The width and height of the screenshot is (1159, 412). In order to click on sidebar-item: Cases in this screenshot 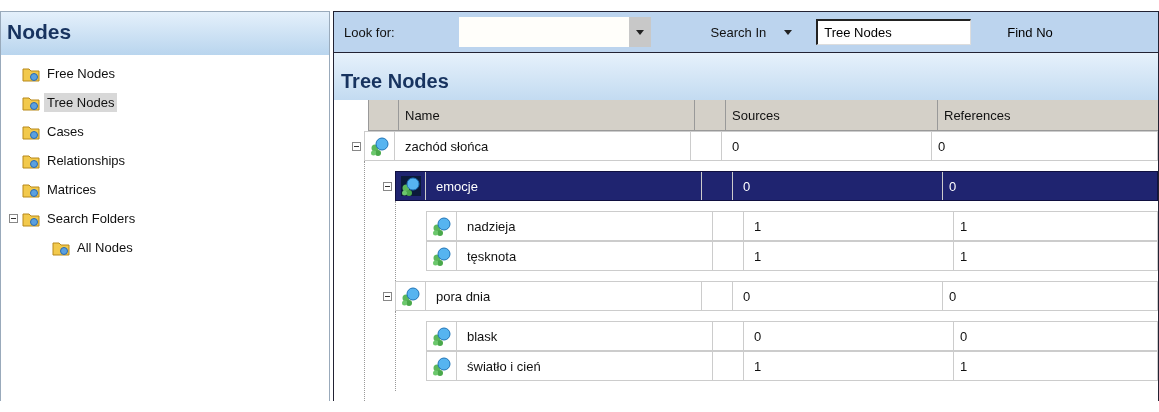, I will do `click(65, 131)`.